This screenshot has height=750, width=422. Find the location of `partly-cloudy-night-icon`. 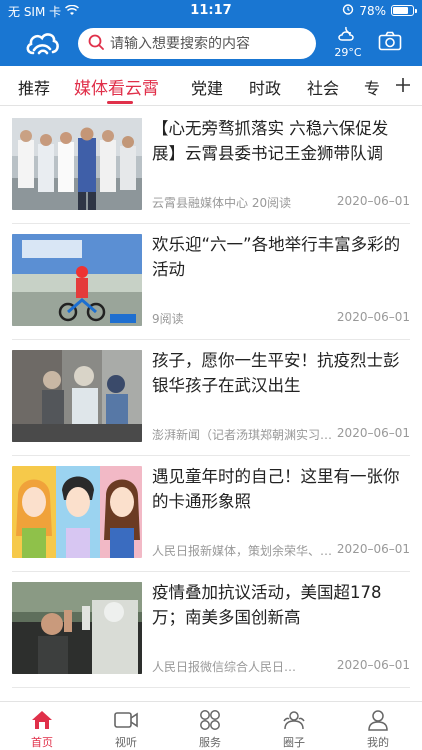

partly-cloudy-night-icon is located at coordinates (348, 36).